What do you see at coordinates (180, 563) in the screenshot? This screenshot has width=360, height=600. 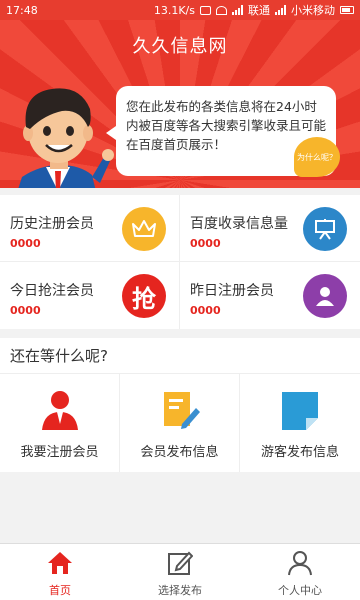 I see `edit-icon` at bounding box center [180, 563].